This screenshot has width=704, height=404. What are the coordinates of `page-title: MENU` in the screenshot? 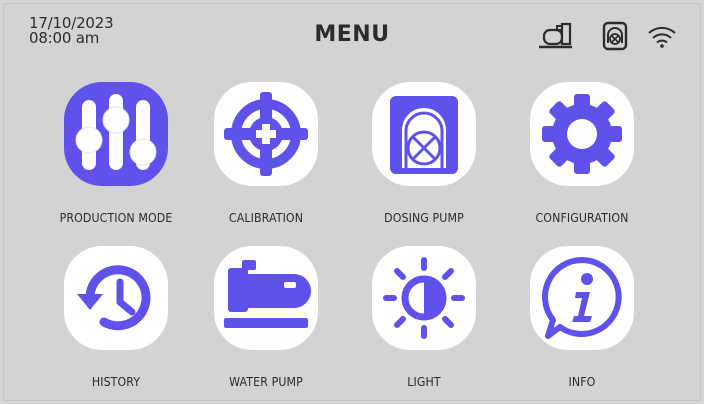 It's located at (352, 34).